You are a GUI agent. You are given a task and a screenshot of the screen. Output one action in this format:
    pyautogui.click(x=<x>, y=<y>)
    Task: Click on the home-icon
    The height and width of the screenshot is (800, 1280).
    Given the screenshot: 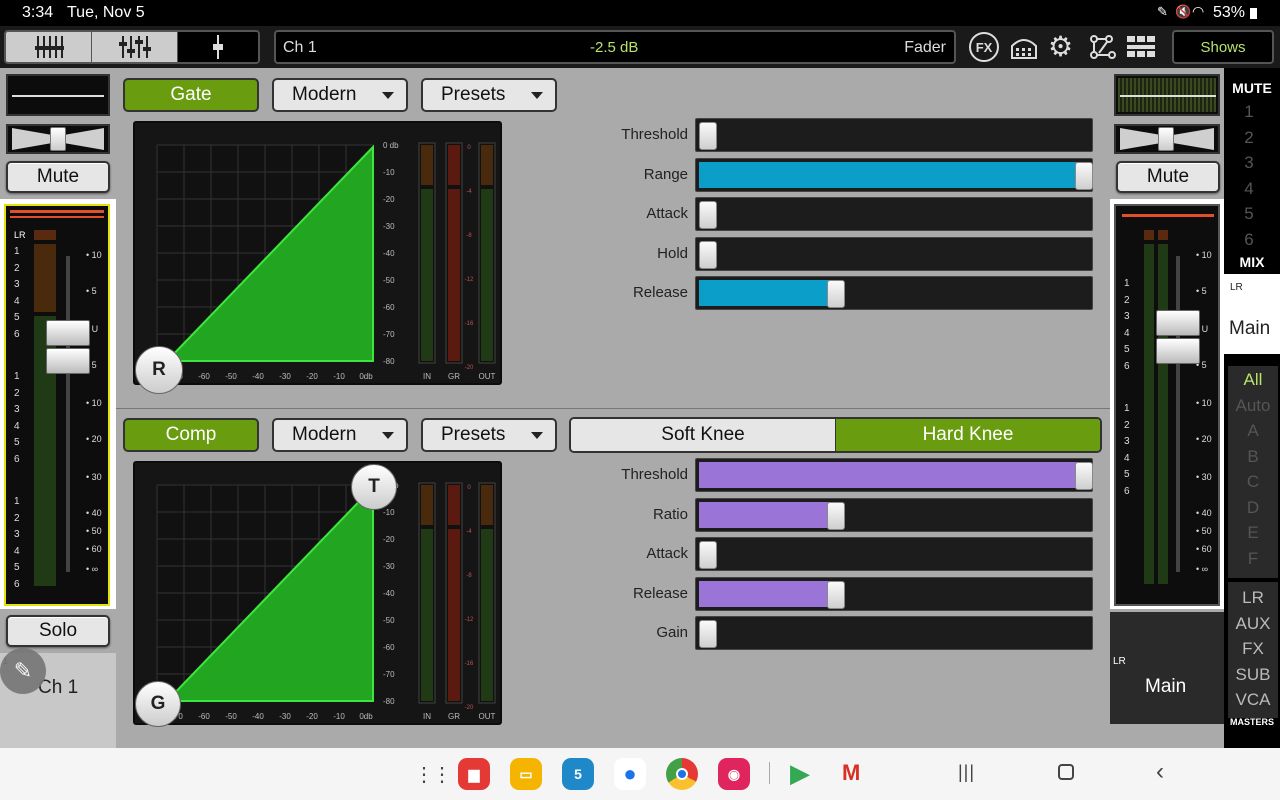 What is the action you would take?
    pyautogui.click(x=1066, y=772)
    